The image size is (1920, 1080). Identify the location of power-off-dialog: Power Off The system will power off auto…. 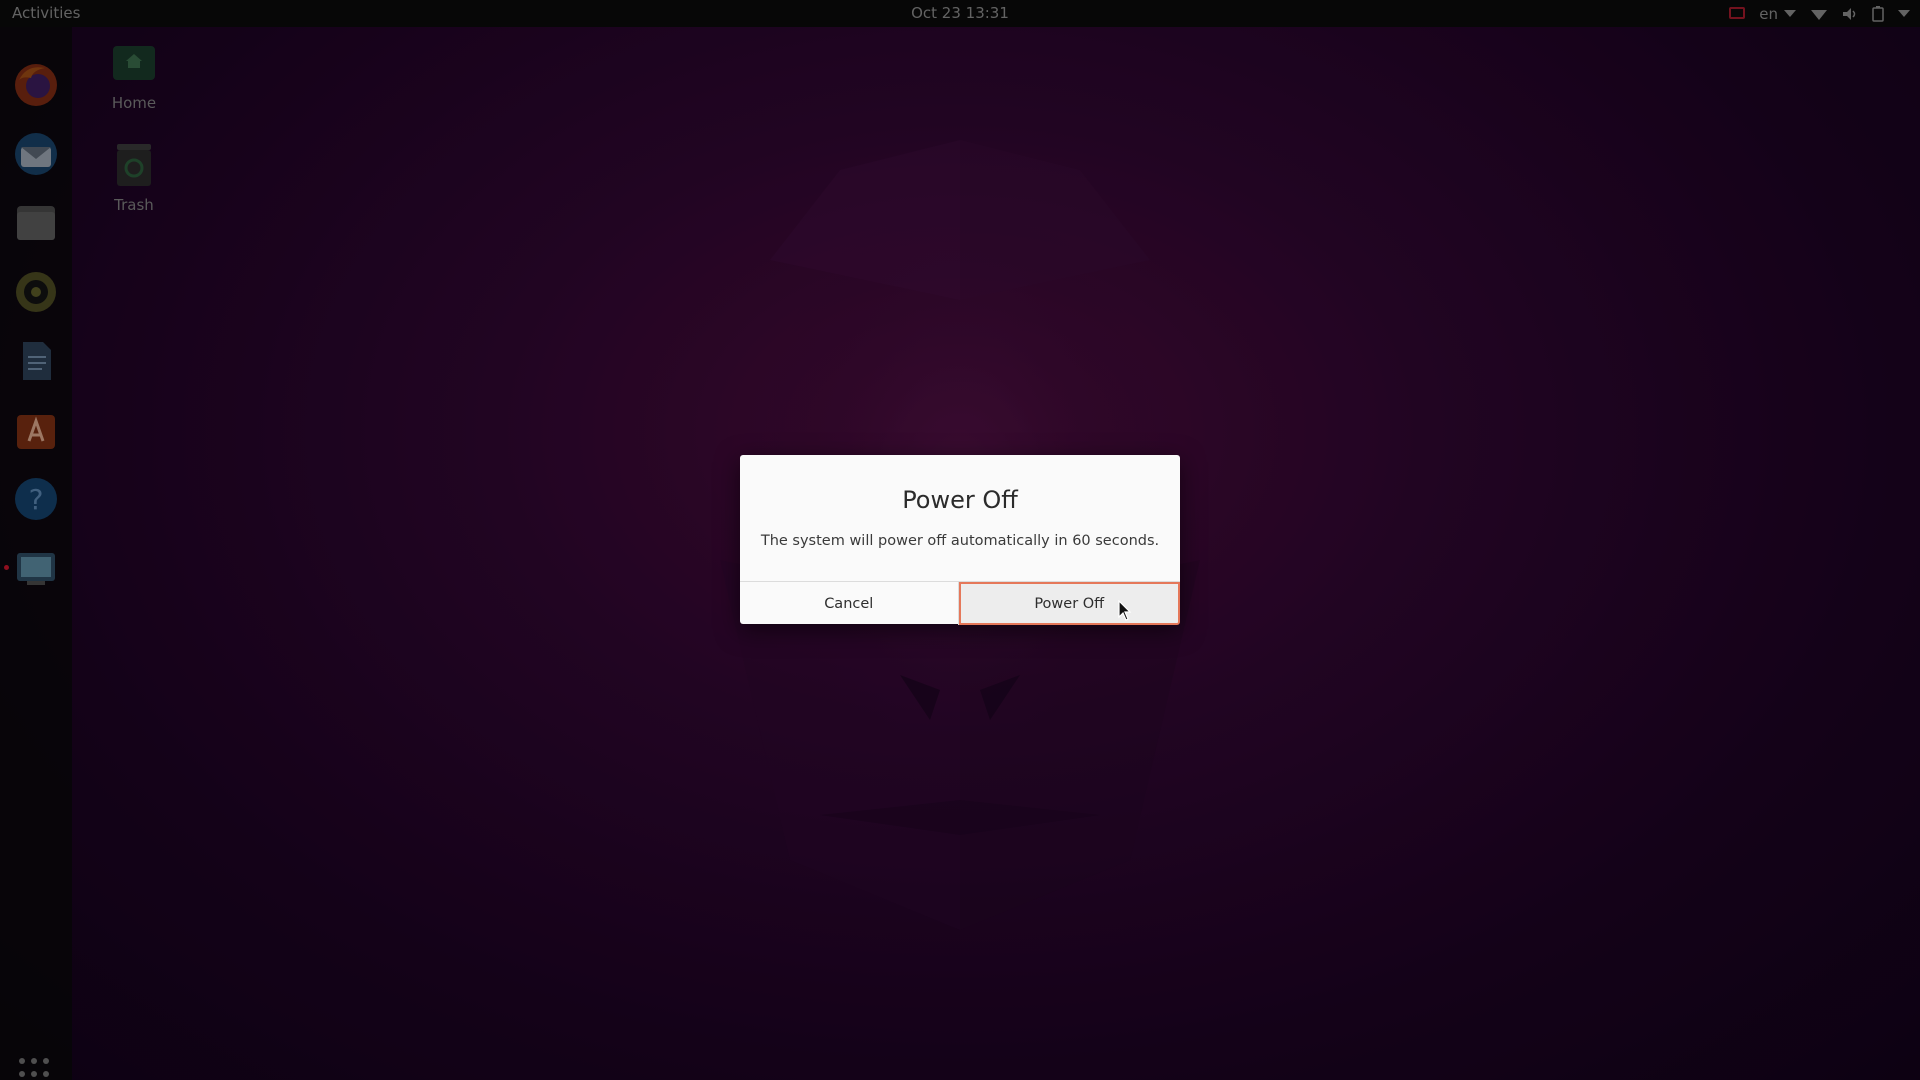
(960, 540).